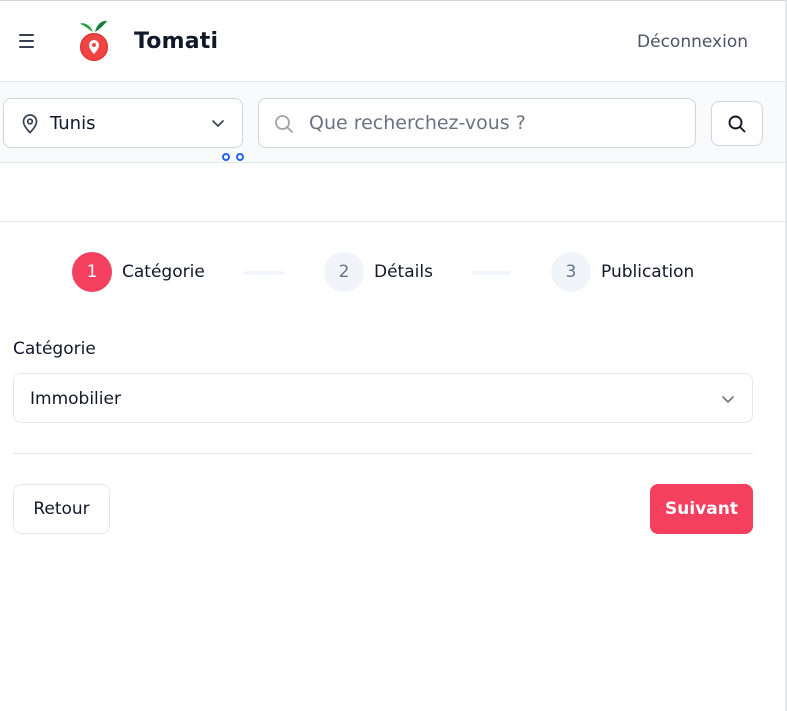  What do you see at coordinates (344, 272) in the screenshot?
I see `step-number: 2` at bounding box center [344, 272].